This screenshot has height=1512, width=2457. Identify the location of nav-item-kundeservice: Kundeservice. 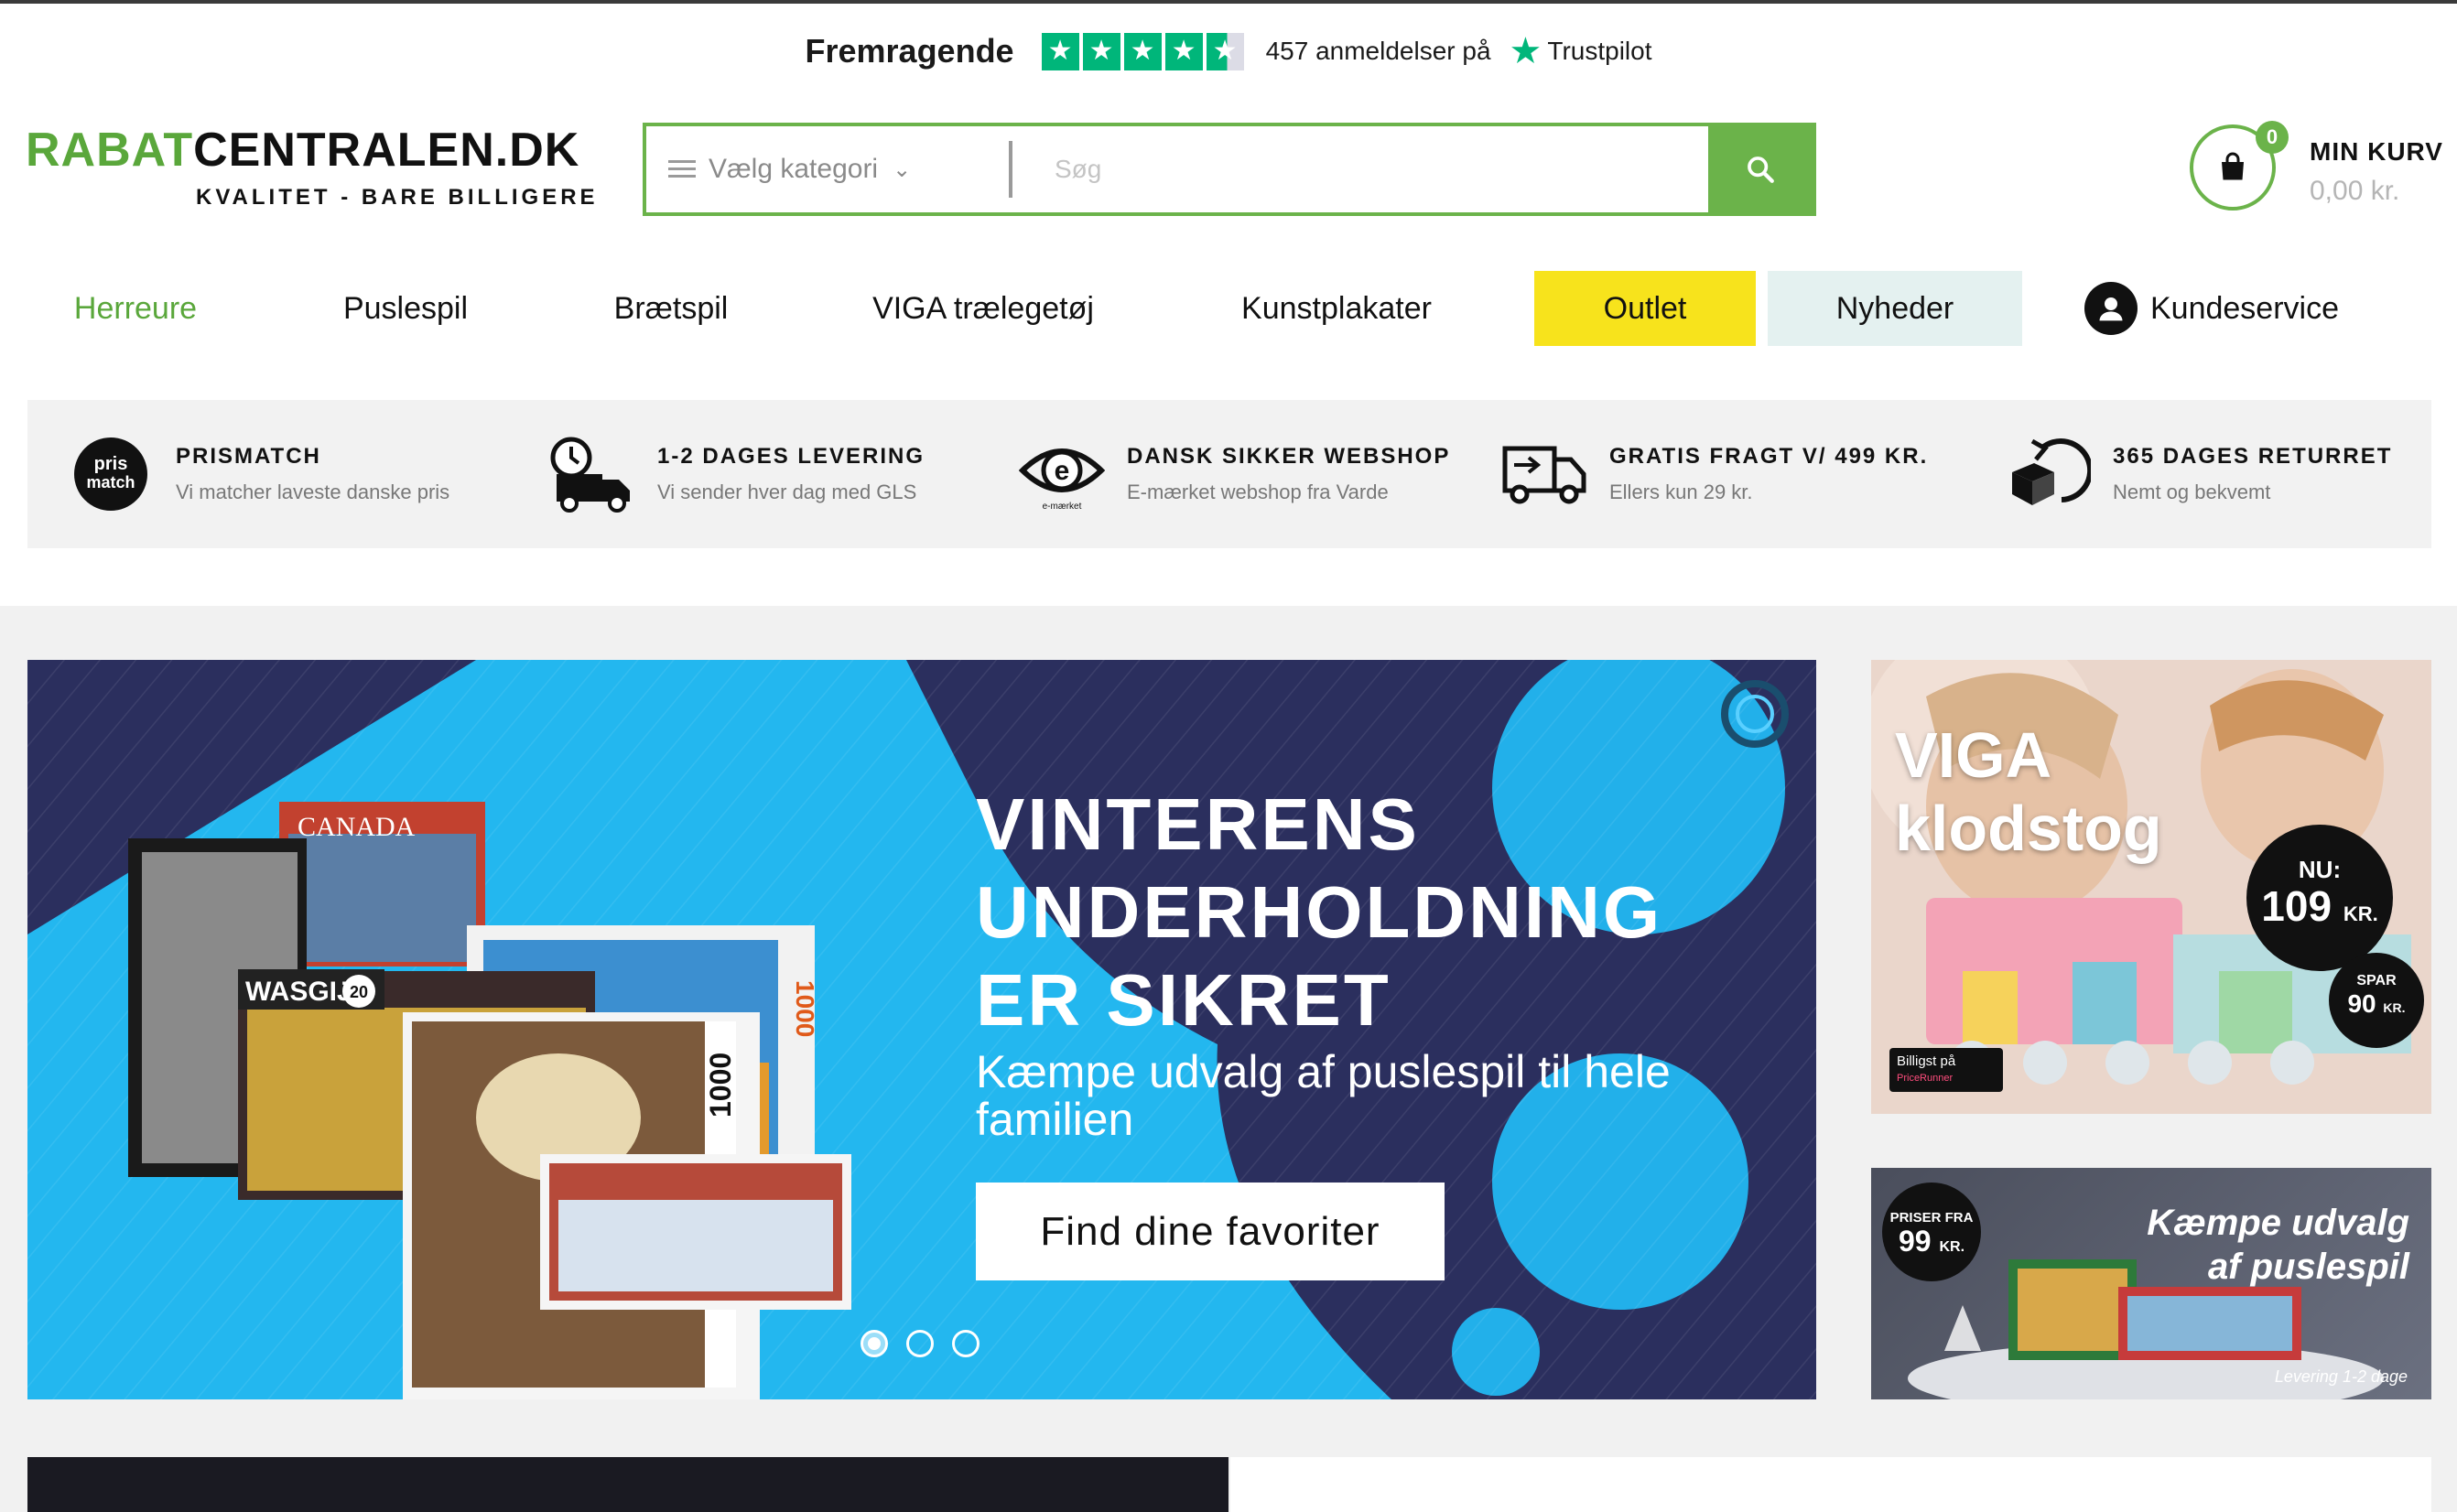
(2211, 308).